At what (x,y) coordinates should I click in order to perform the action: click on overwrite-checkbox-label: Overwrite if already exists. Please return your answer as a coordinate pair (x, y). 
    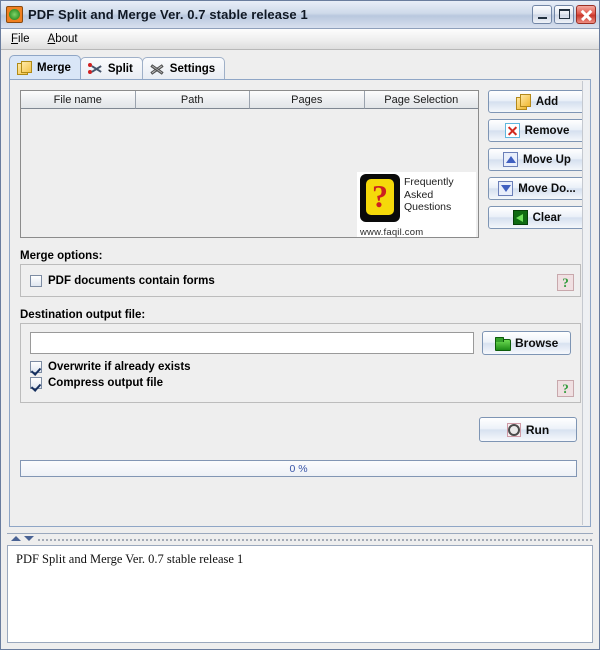
    Looking at the image, I should click on (119, 367).